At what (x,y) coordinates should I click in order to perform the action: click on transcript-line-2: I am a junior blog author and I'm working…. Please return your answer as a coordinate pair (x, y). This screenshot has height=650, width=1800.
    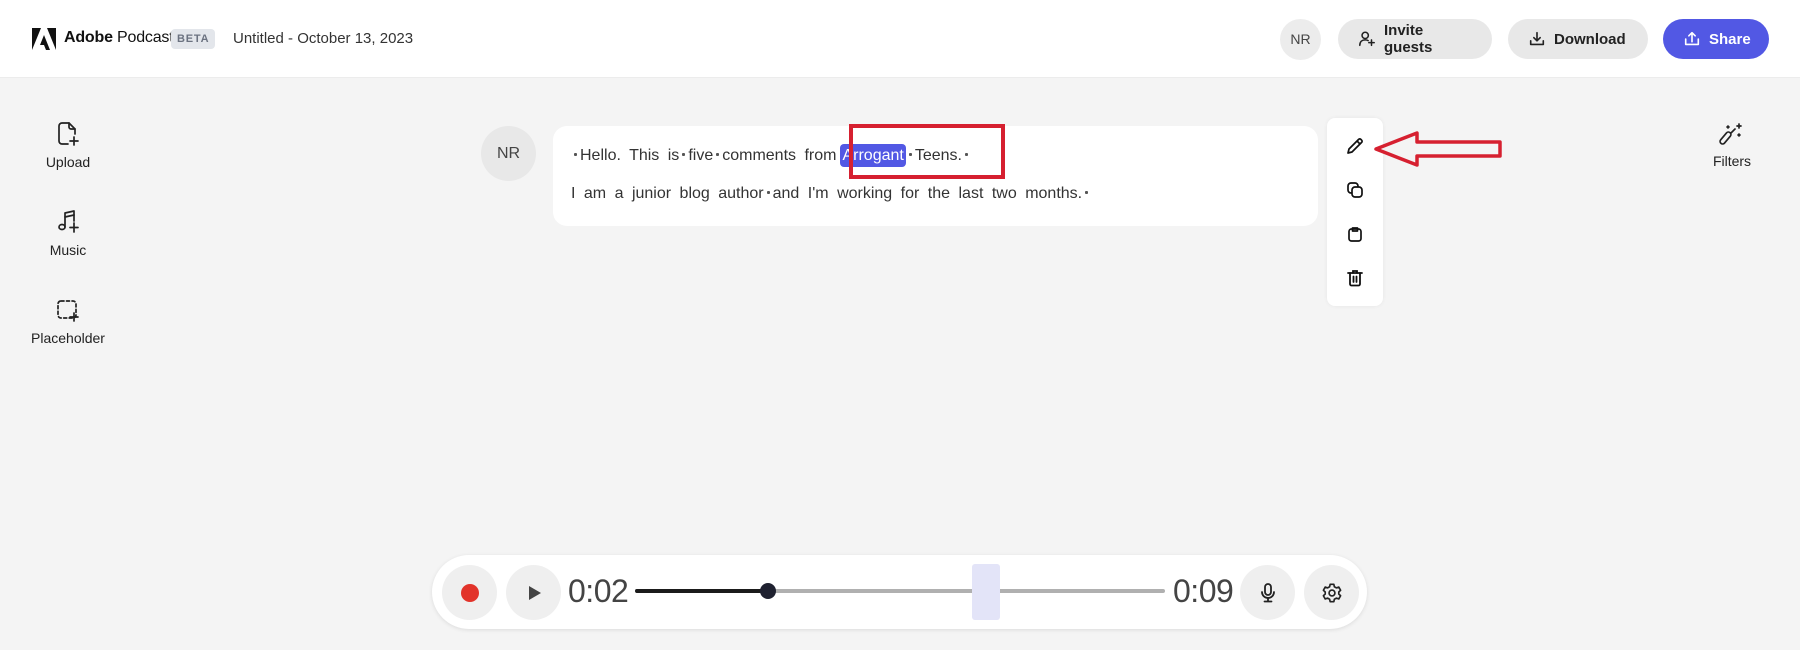
    Looking at the image, I should click on (935, 194).